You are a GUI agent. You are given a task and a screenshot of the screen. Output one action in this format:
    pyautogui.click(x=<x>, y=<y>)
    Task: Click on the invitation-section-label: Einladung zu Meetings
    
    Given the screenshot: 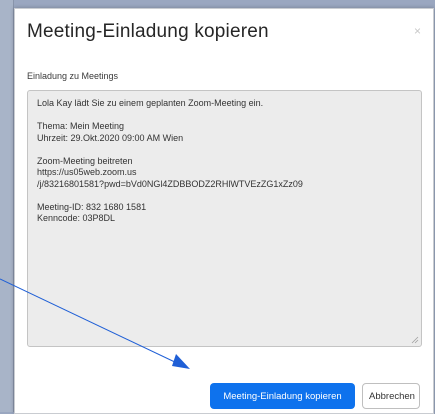 What is the action you would take?
    pyautogui.click(x=73, y=76)
    